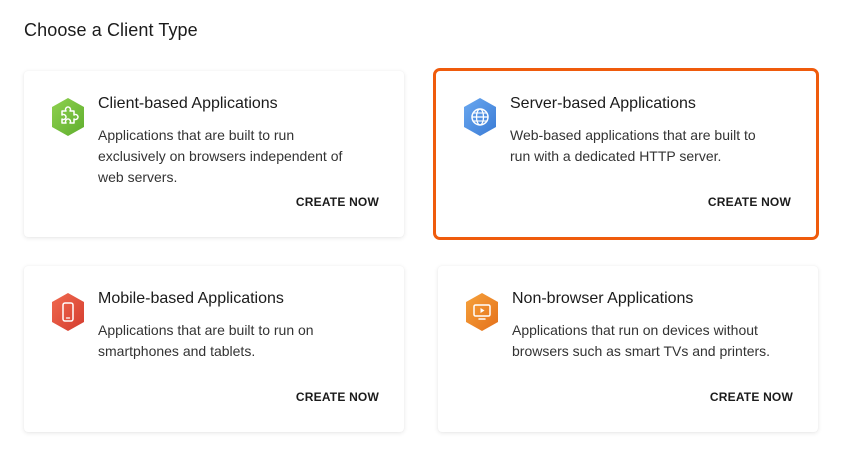 The image size is (847, 456). What do you see at coordinates (191, 298) in the screenshot?
I see `card-title: Mobile-based Applications` at bounding box center [191, 298].